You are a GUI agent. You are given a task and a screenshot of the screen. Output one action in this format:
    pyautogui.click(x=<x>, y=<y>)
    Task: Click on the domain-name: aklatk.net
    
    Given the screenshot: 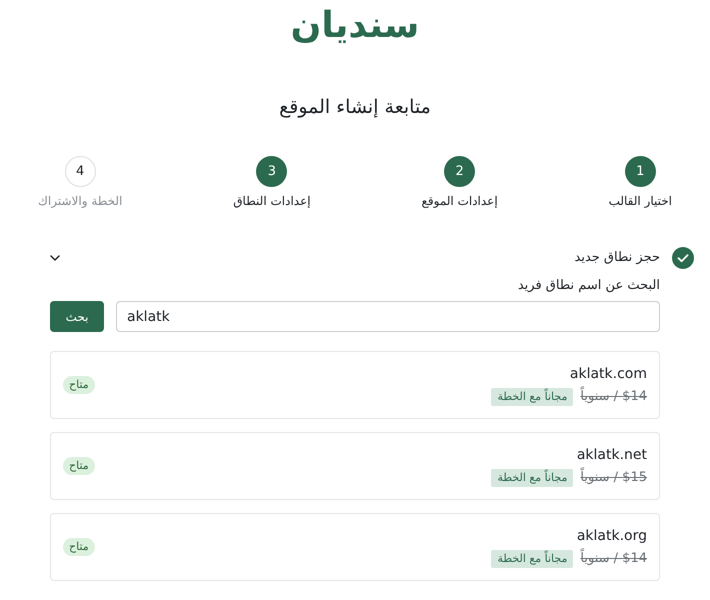 What is the action you would take?
    pyautogui.click(x=611, y=455)
    